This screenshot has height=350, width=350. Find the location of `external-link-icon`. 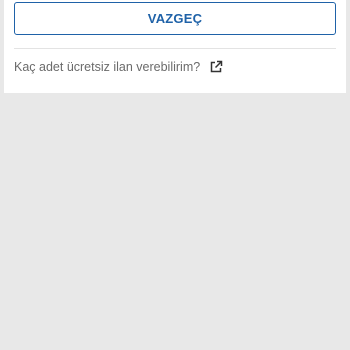

external-link-icon is located at coordinates (216, 67).